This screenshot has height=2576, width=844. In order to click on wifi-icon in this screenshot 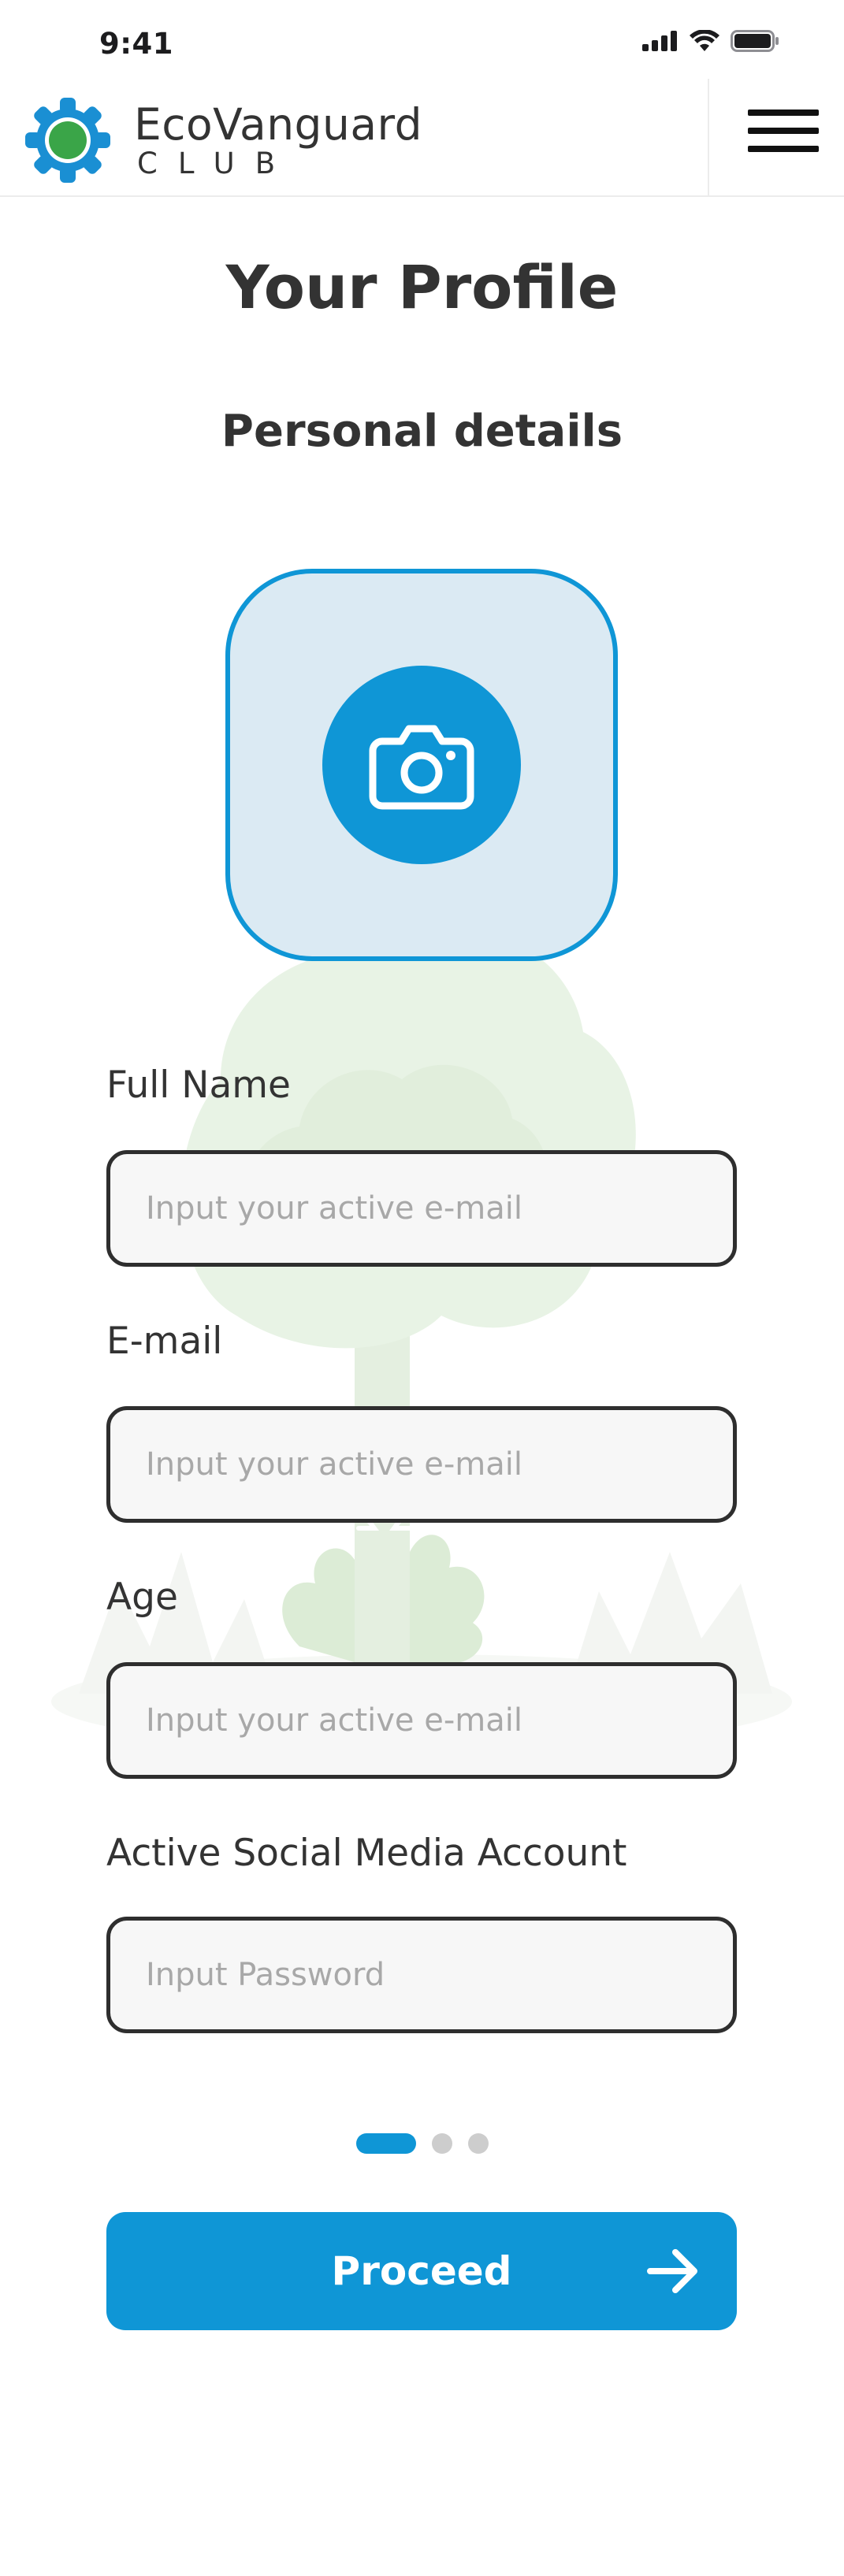, I will do `click(704, 40)`.